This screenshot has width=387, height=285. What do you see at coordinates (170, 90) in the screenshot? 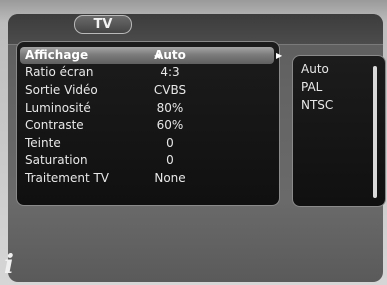
I see `menu-item-value: CVBS` at bounding box center [170, 90].